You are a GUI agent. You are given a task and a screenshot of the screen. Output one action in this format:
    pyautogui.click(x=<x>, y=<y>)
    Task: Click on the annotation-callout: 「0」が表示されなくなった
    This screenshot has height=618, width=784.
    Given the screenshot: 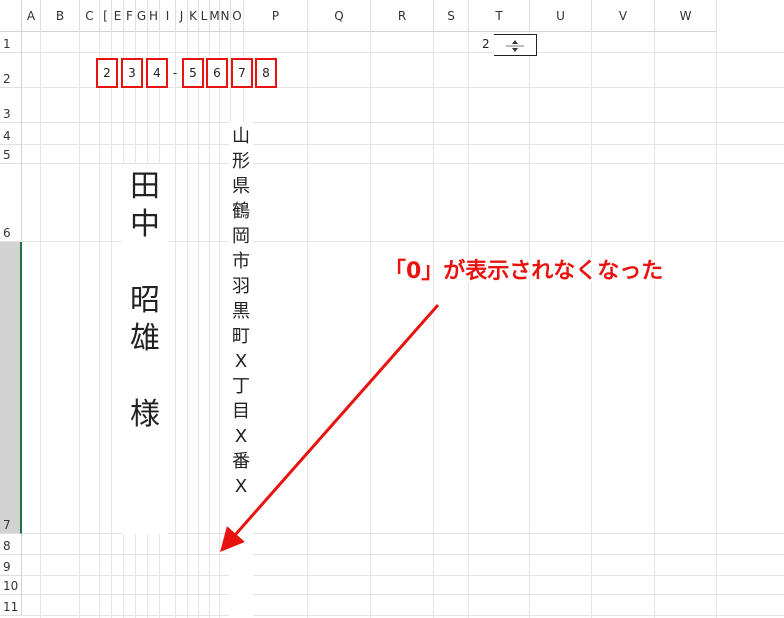 What is the action you would take?
    pyautogui.click(x=524, y=271)
    